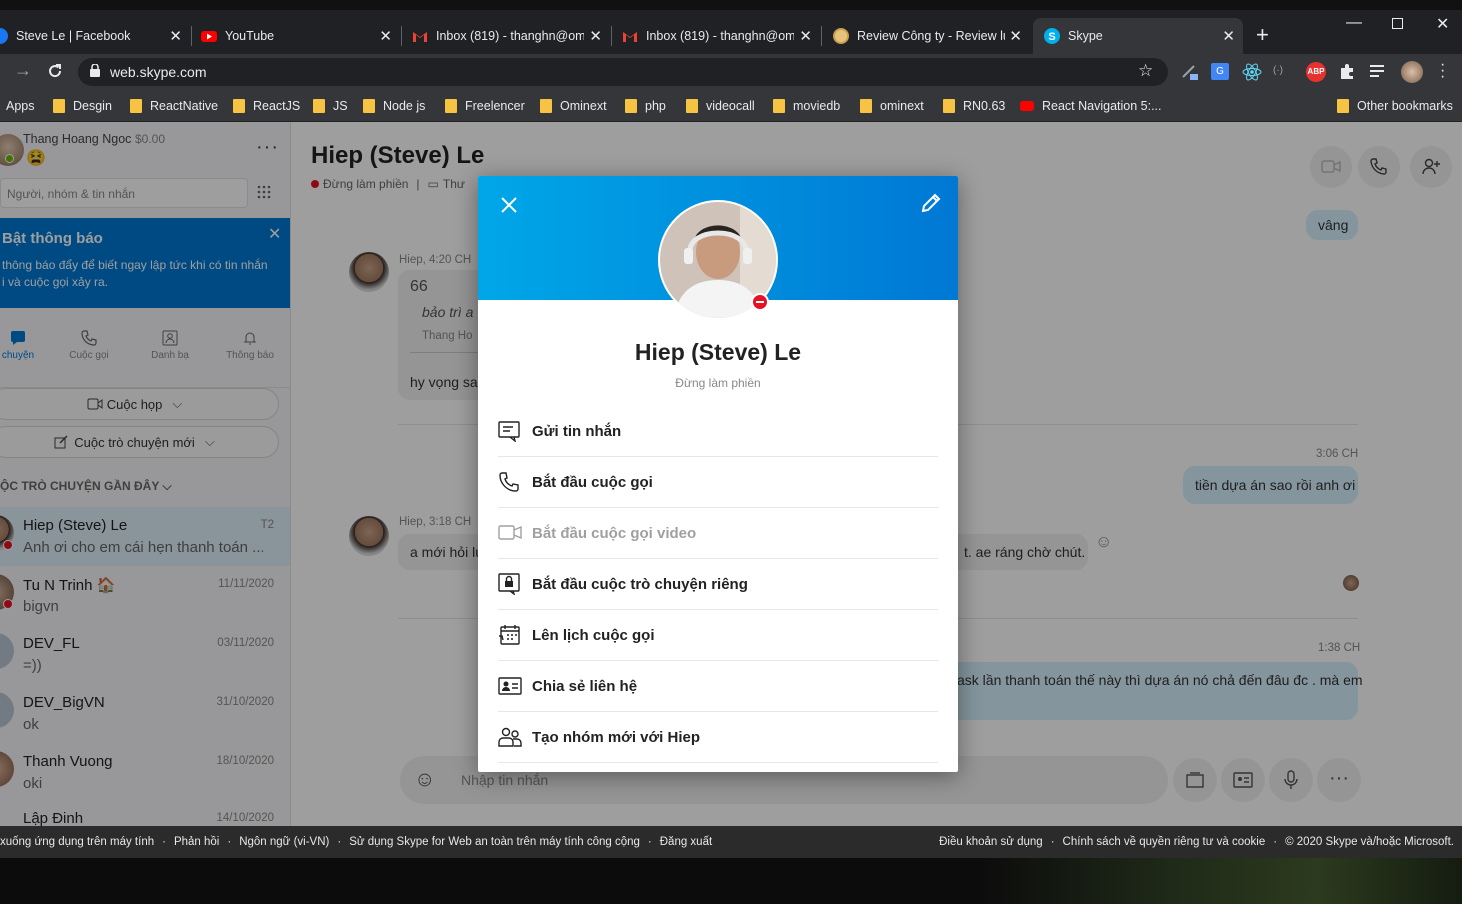  What do you see at coordinates (1395, 106) in the screenshot?
I see `other-bookmarks: Other bookmarks` at bounding box center [1395, 106].